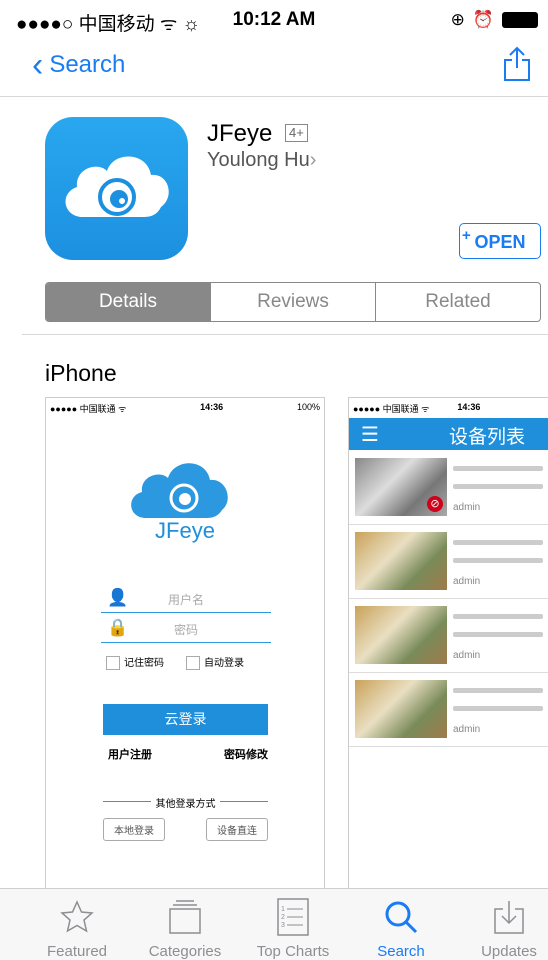 This screenshot has width=548, height=960. I want to click on tab-label: Categories, so click(185, 951).